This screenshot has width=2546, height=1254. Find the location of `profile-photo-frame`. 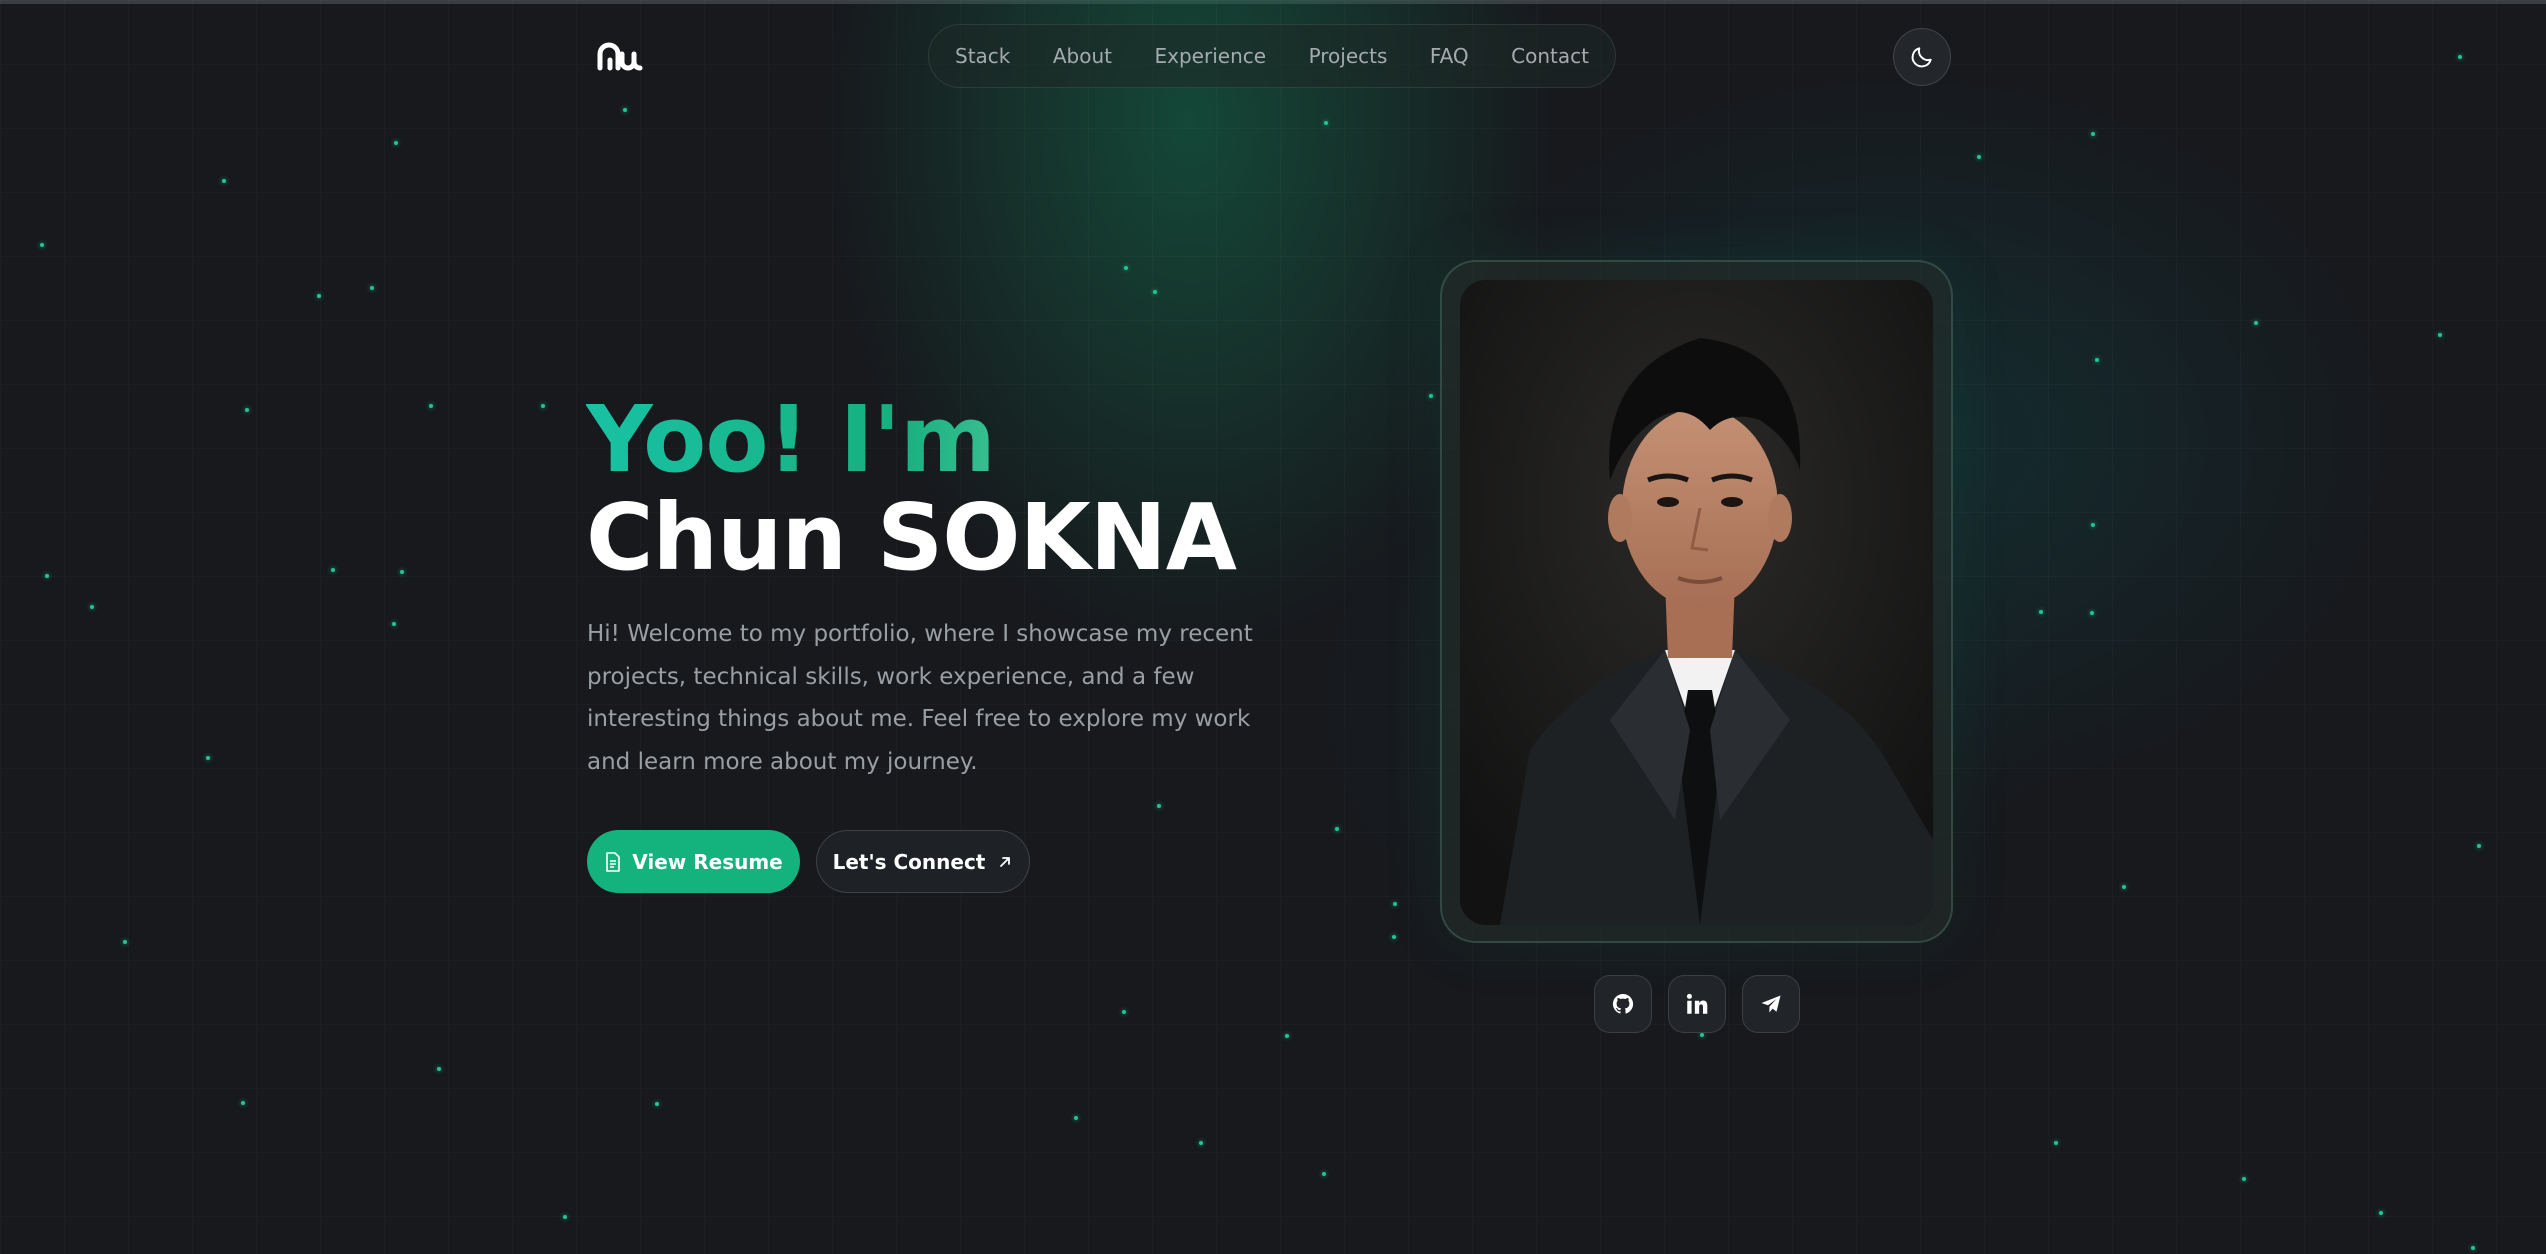

profile-photo-frame is located at coordinates (1696, 601).